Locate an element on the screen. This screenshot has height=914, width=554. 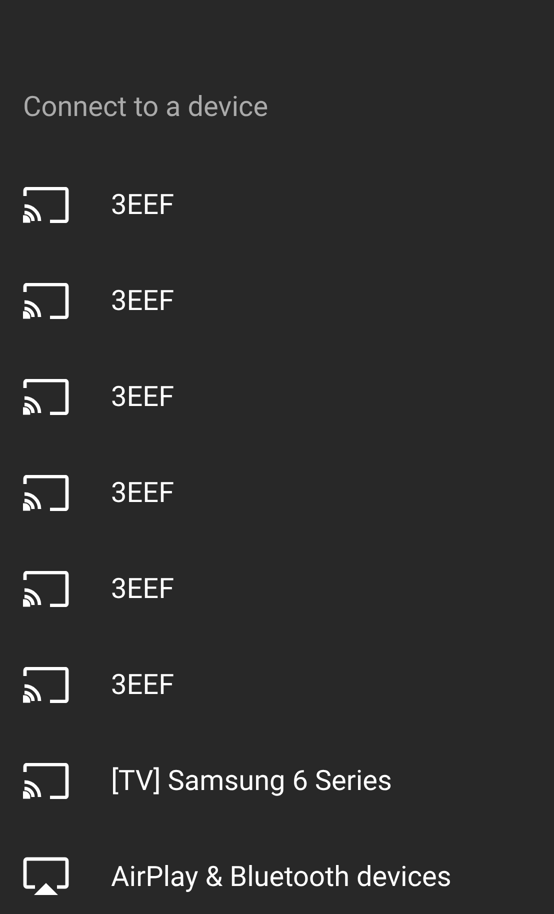
device-item: AirPlay & Bluetooth devices is located at coordinates (277, 871).